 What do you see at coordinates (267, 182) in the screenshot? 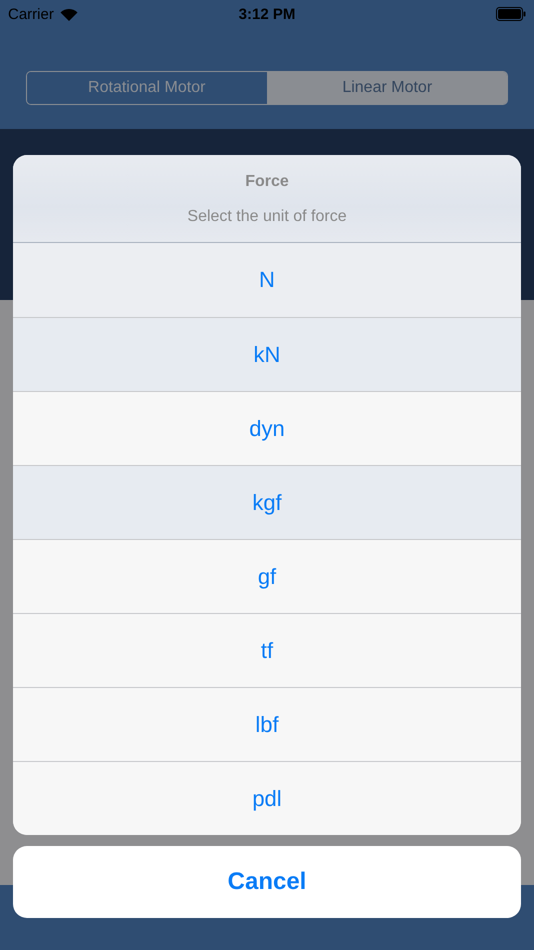
I see `sheet-title: Force` at bounding box center [267, 182].